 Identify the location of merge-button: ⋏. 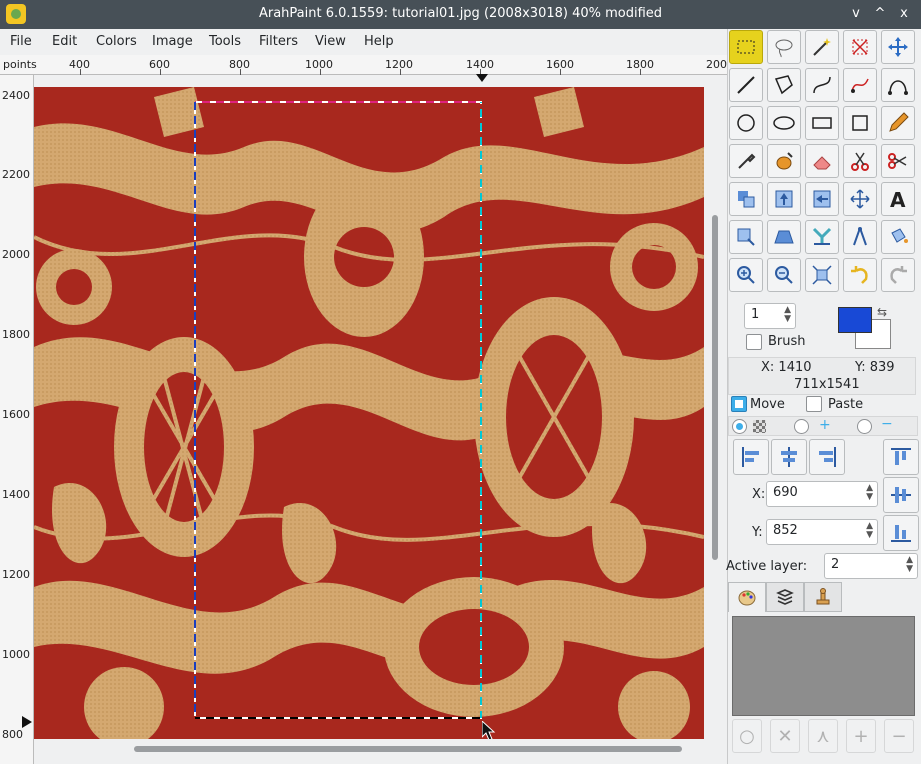
(823, 736).